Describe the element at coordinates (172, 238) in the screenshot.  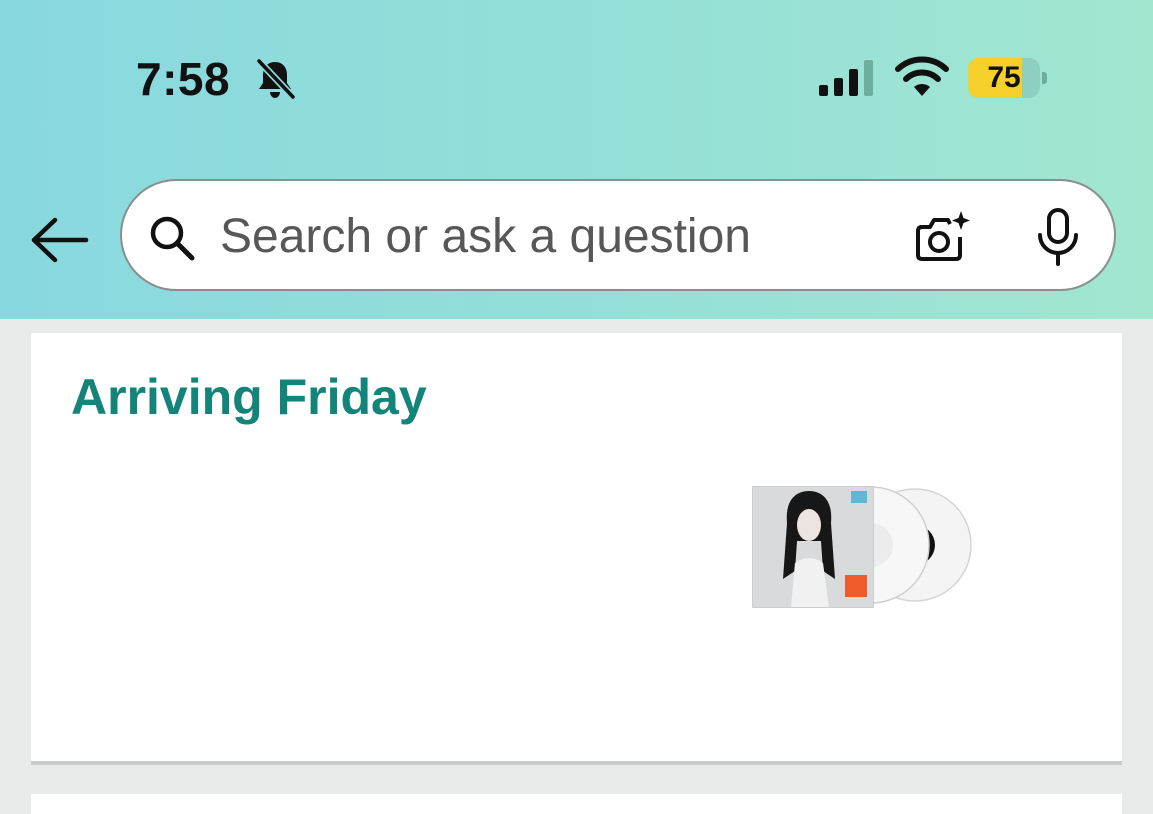
I see `search-icon` at that location.